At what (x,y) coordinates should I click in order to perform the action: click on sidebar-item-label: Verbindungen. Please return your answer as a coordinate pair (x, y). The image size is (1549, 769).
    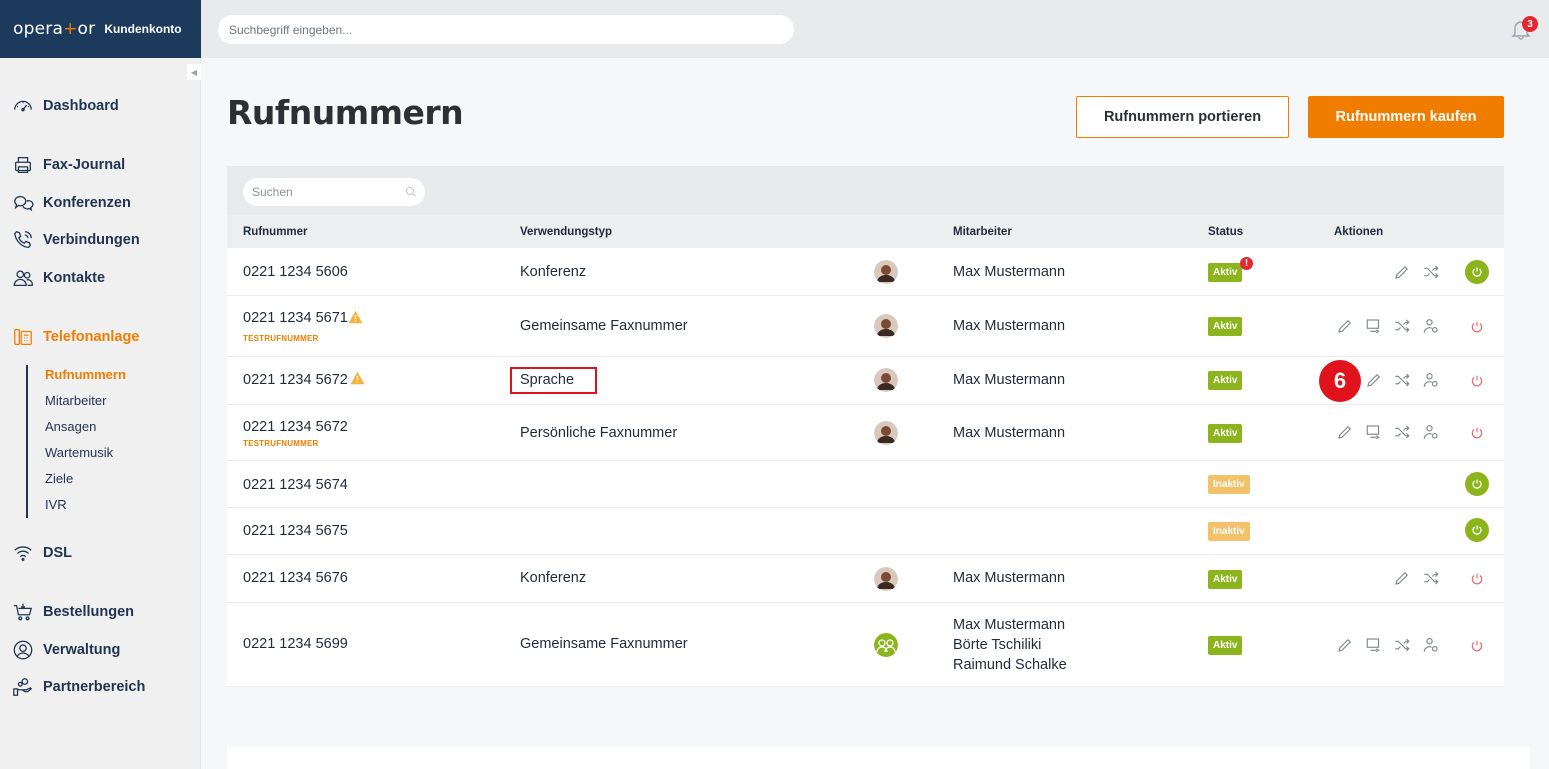
    Looking at the image, I should click on (91, 240).